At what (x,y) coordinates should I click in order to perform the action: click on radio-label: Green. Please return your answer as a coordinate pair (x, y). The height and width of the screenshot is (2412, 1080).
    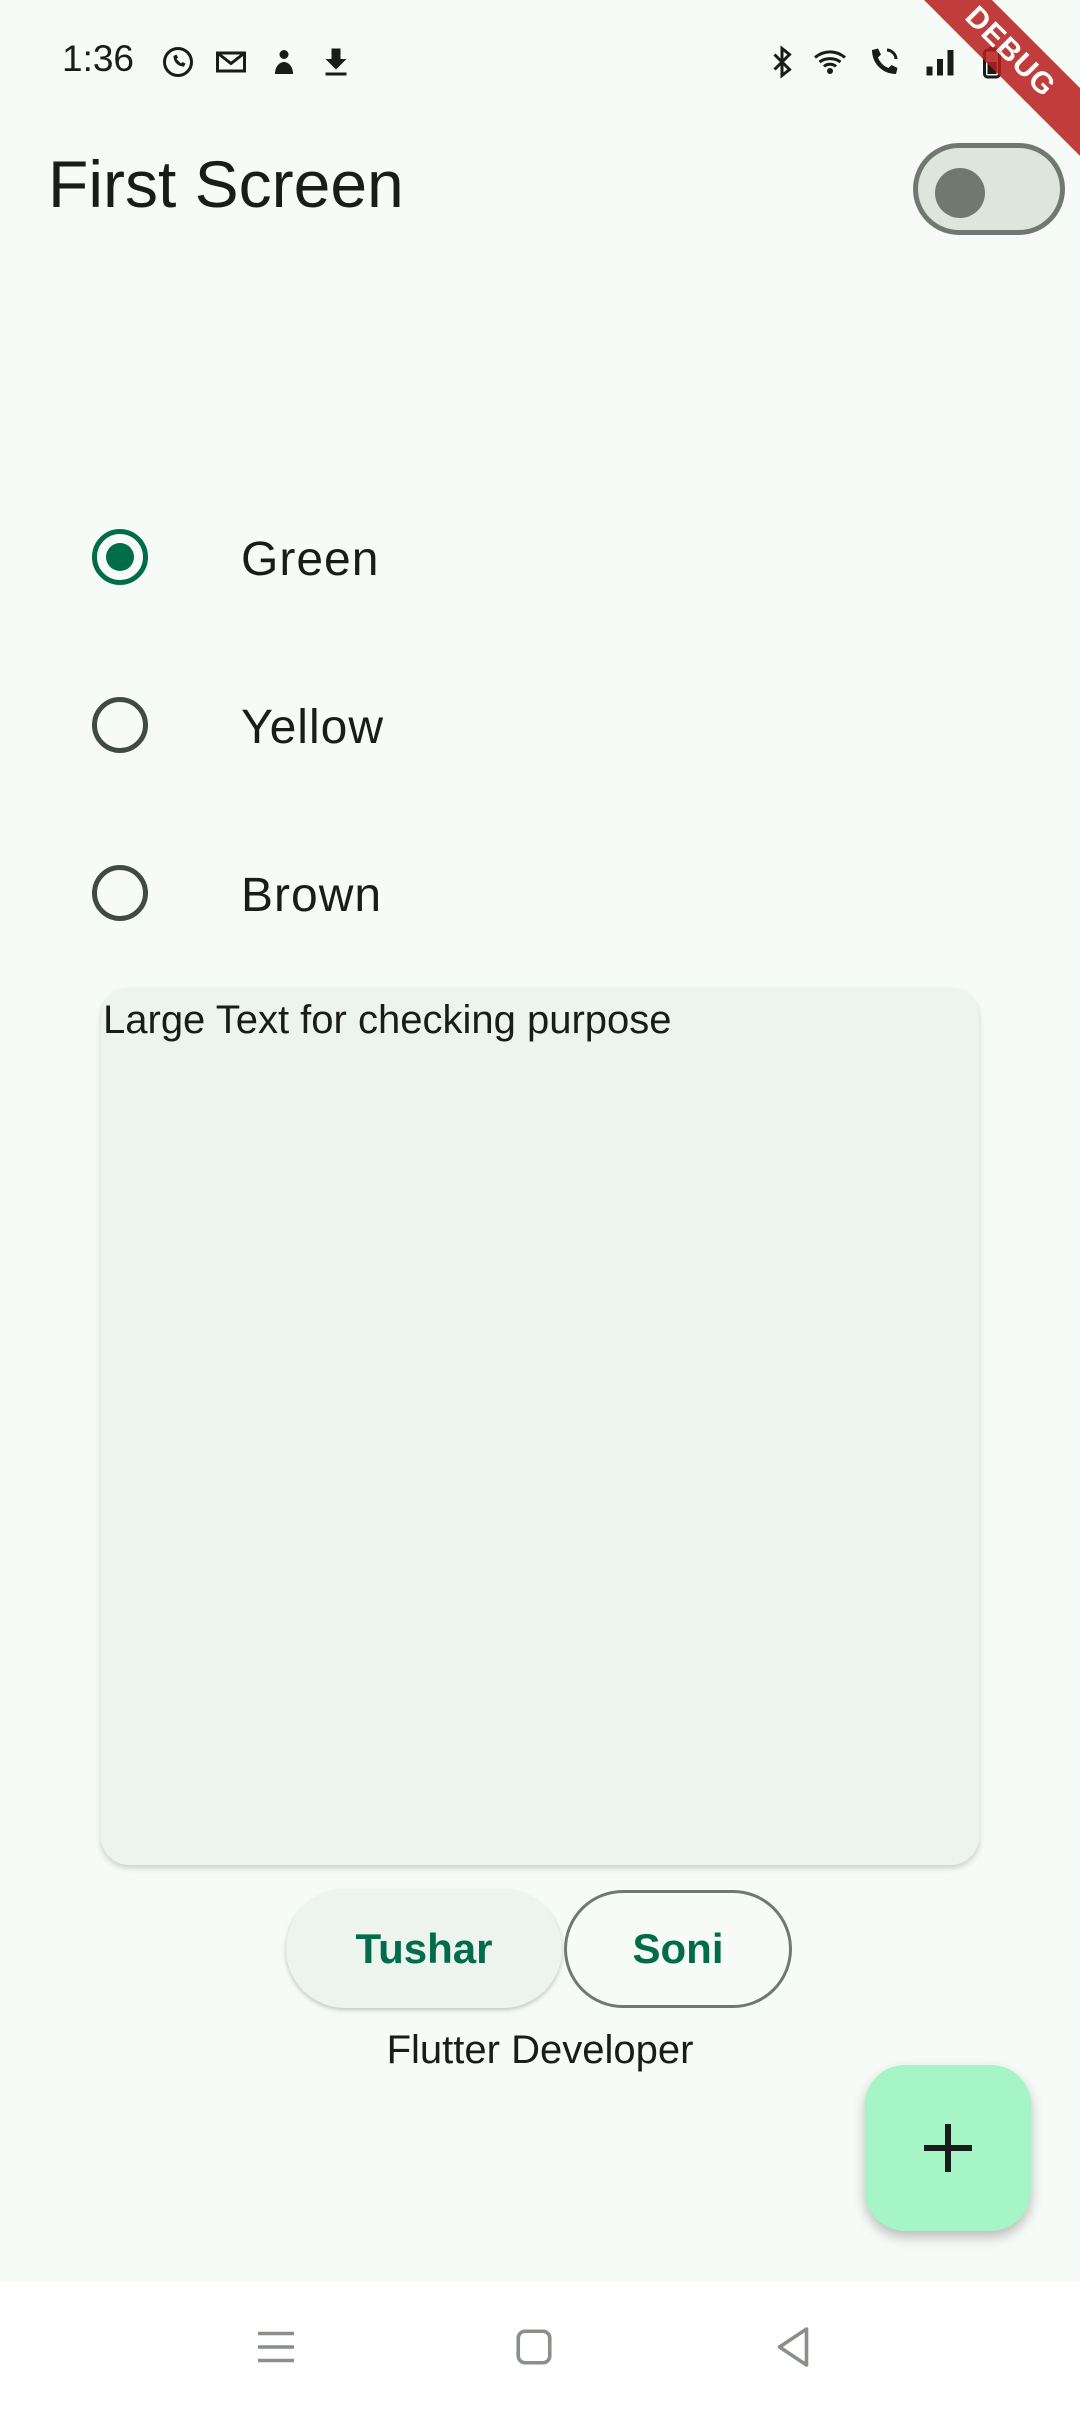
    Looking at the image, I should click on (310, 559).